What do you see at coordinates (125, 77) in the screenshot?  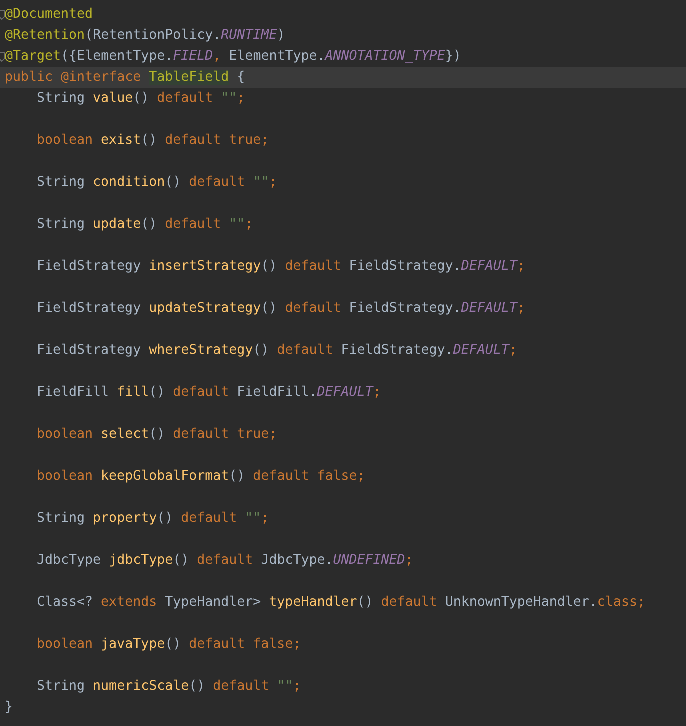 I see `code-line: public @interface TableField {` at bounding box center [125, 77].